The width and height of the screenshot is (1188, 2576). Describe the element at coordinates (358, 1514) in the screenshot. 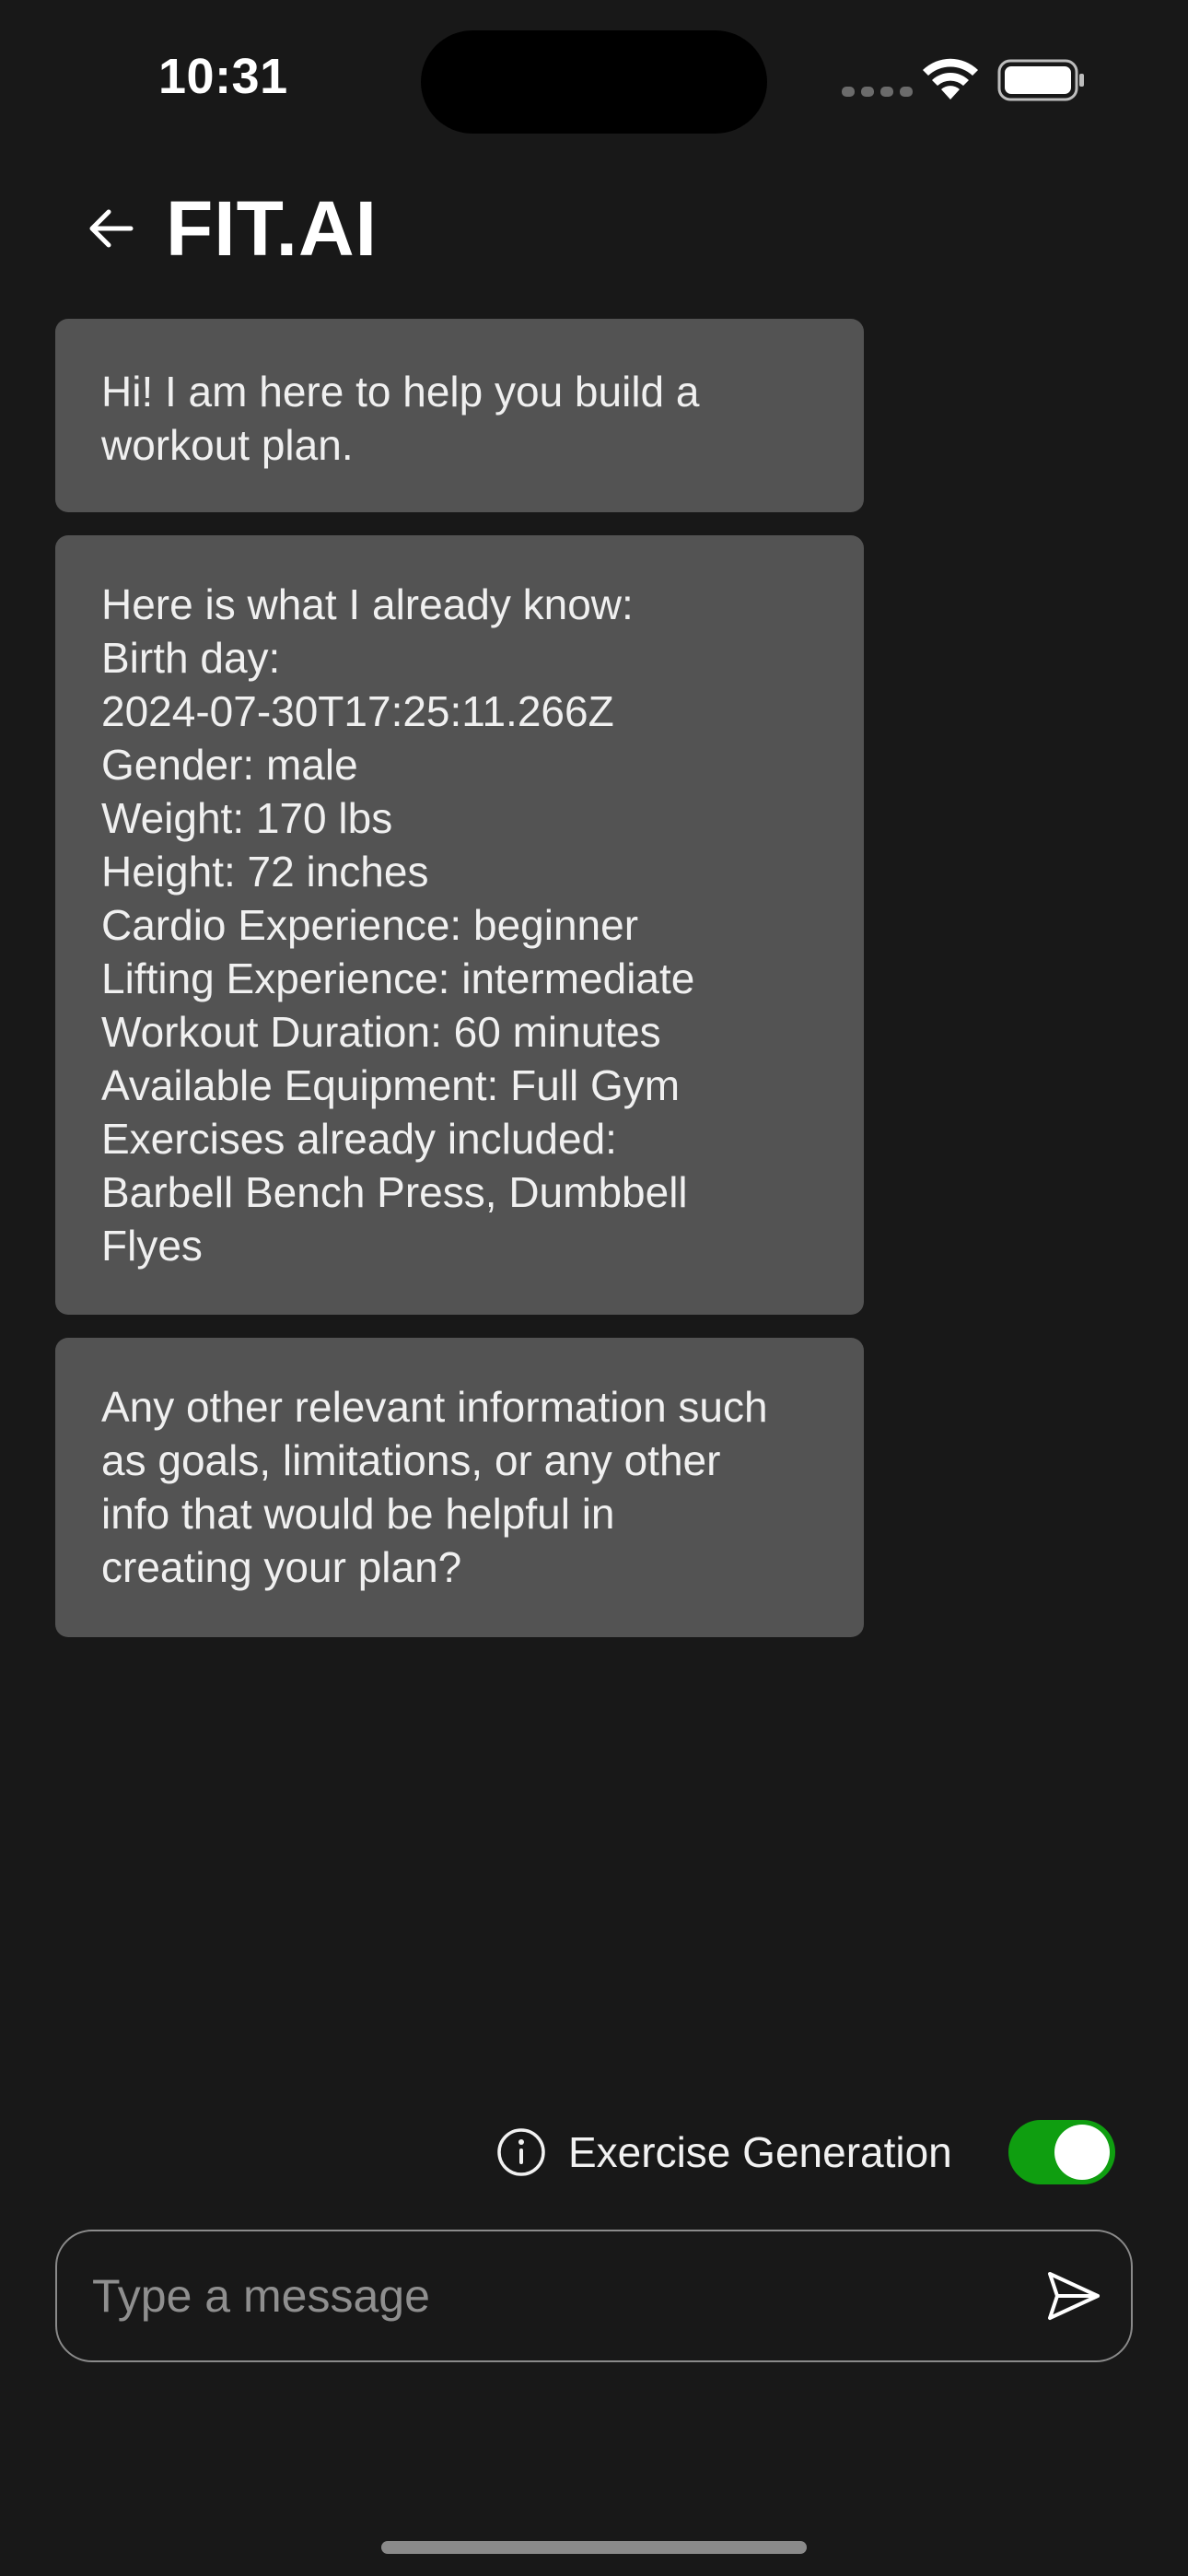

I see `message-line: info that would be helpful in` at that location.